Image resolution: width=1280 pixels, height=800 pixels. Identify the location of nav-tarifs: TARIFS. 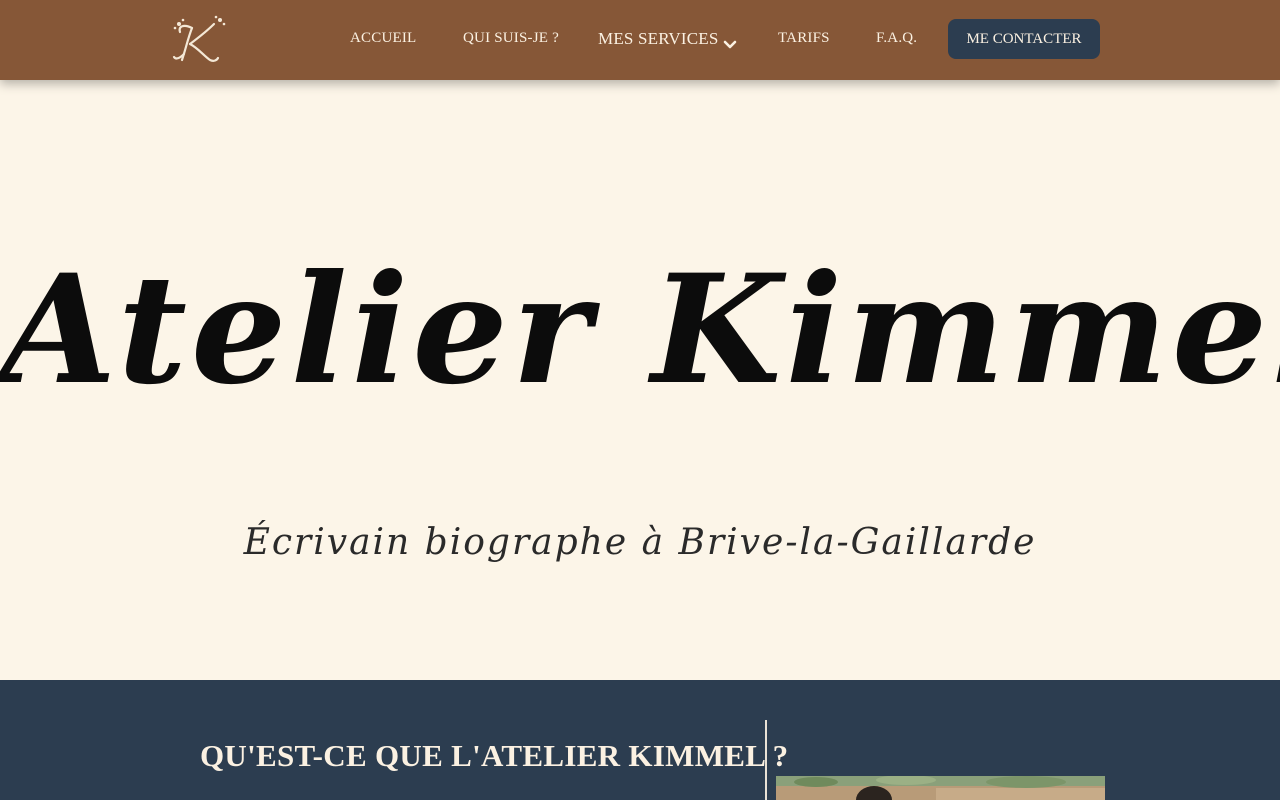
(804, 38).